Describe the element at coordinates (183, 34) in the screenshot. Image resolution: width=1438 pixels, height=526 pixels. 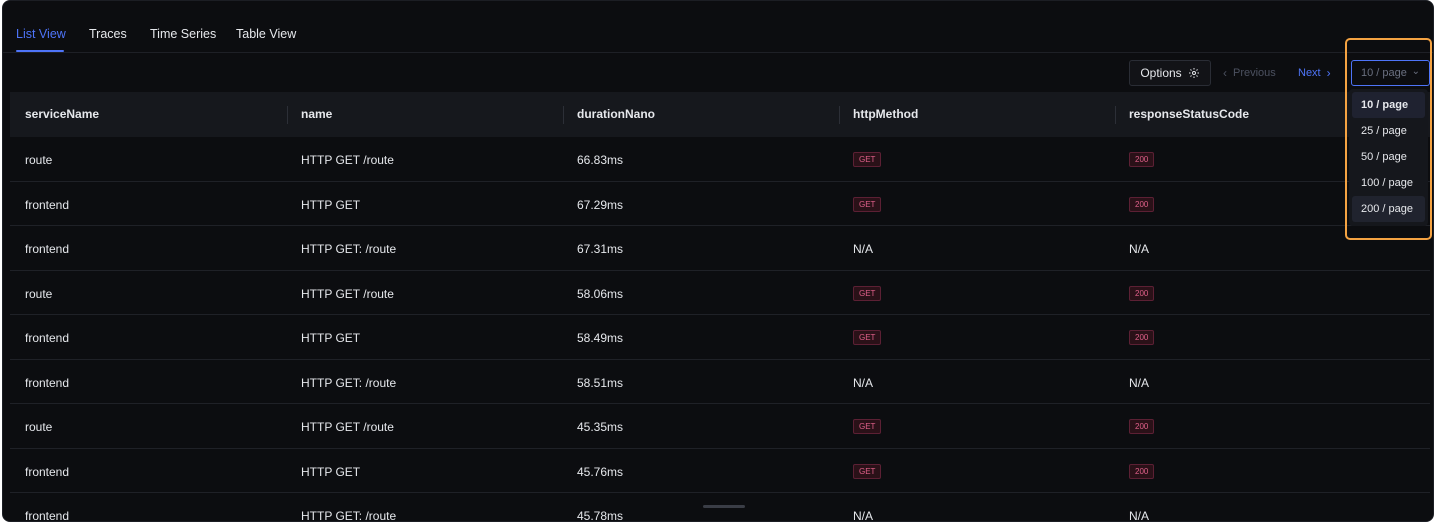
I see `tab-time-series: Time Series` at that location.